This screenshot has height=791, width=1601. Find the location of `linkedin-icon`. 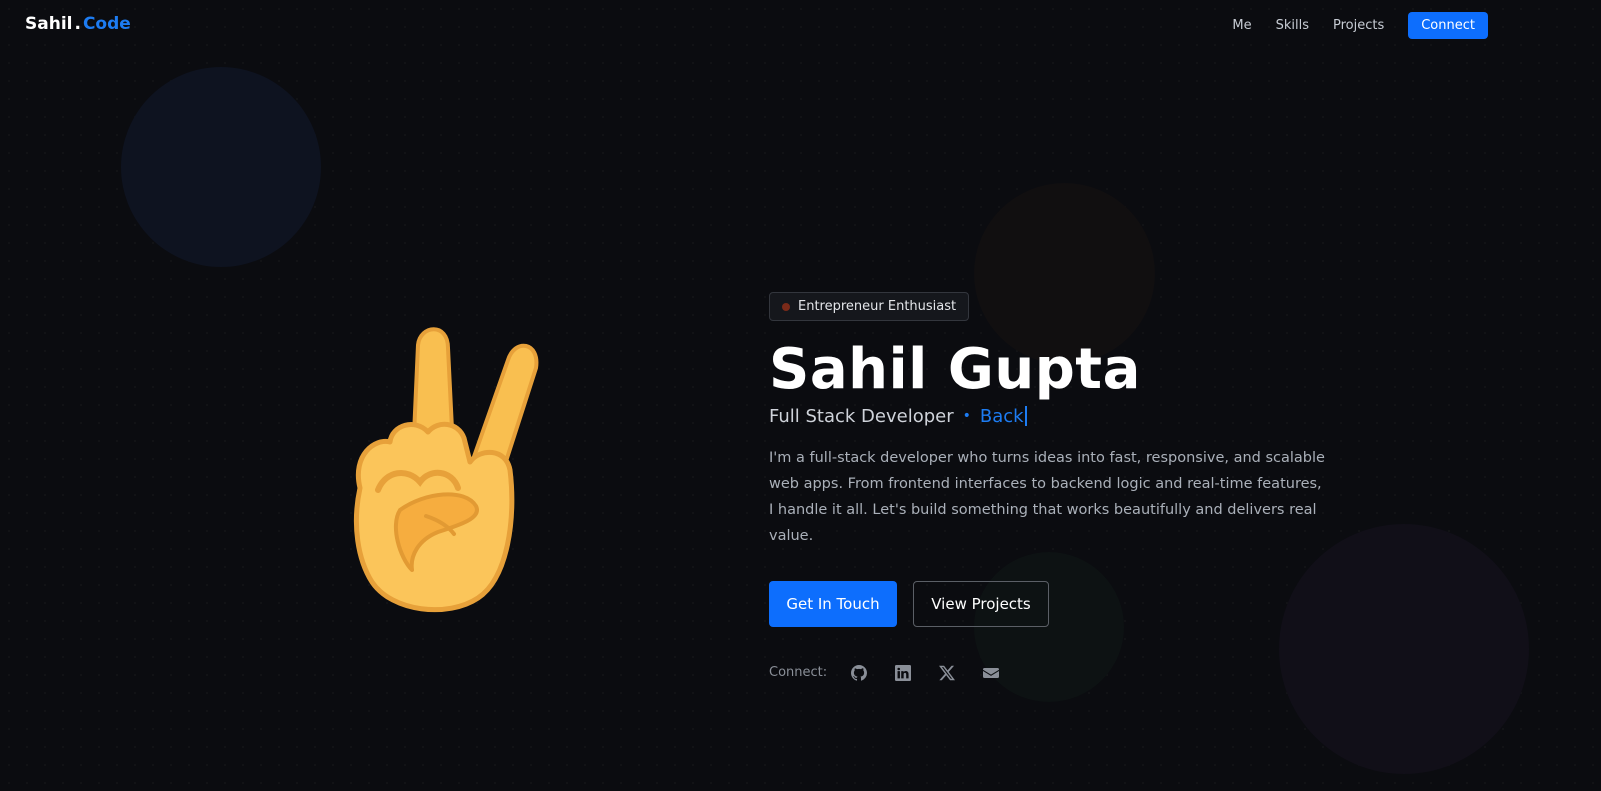

linkedin-icon is located at coordinates (903, 673).